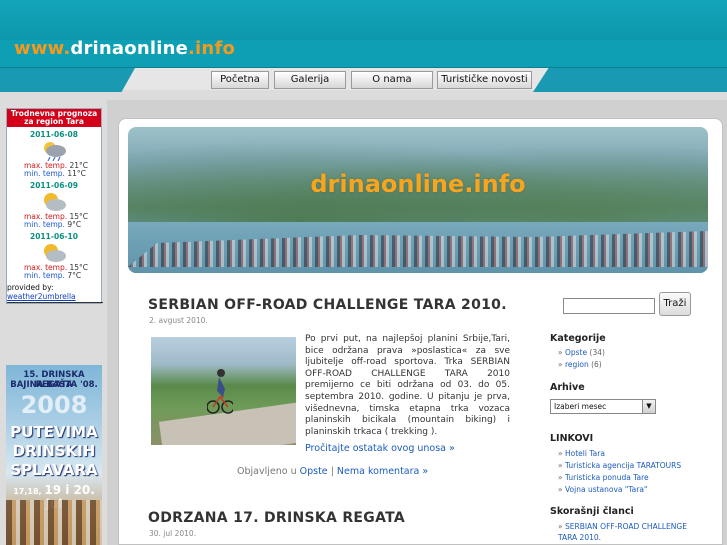 The image size is (727, 545). I want to click on nav-turisticke-novosti: Turističke novosti, so click(484, 80).